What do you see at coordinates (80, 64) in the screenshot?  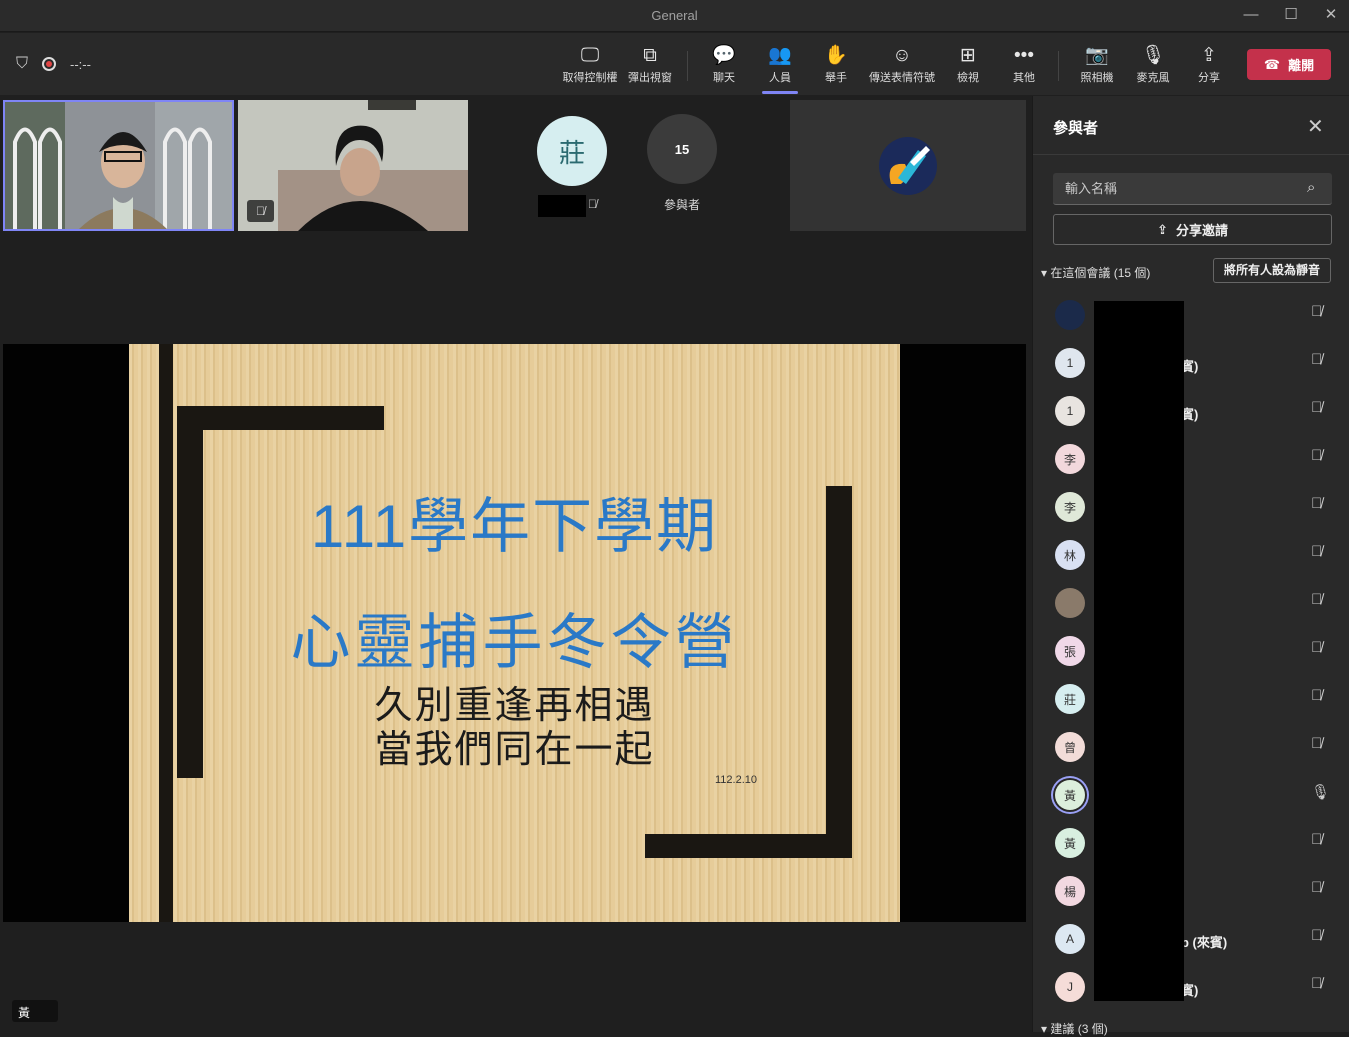 I see `meeting-timer: --:--` at bounding box center [80, 64].